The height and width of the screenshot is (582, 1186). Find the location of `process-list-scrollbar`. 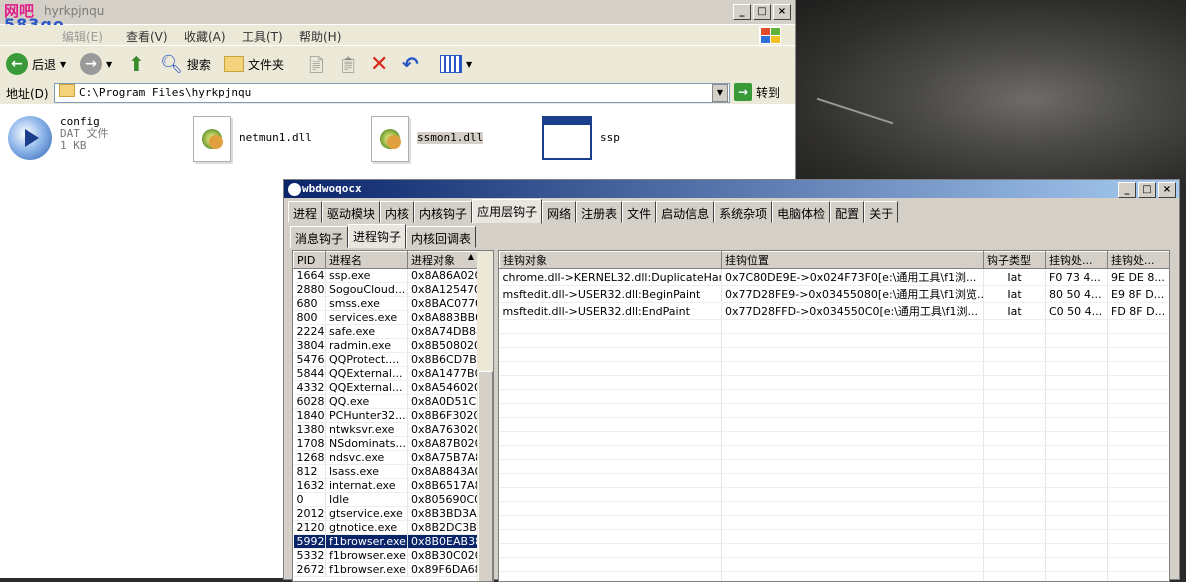

process-list-scrollbar is located at coordinates (485, 416).